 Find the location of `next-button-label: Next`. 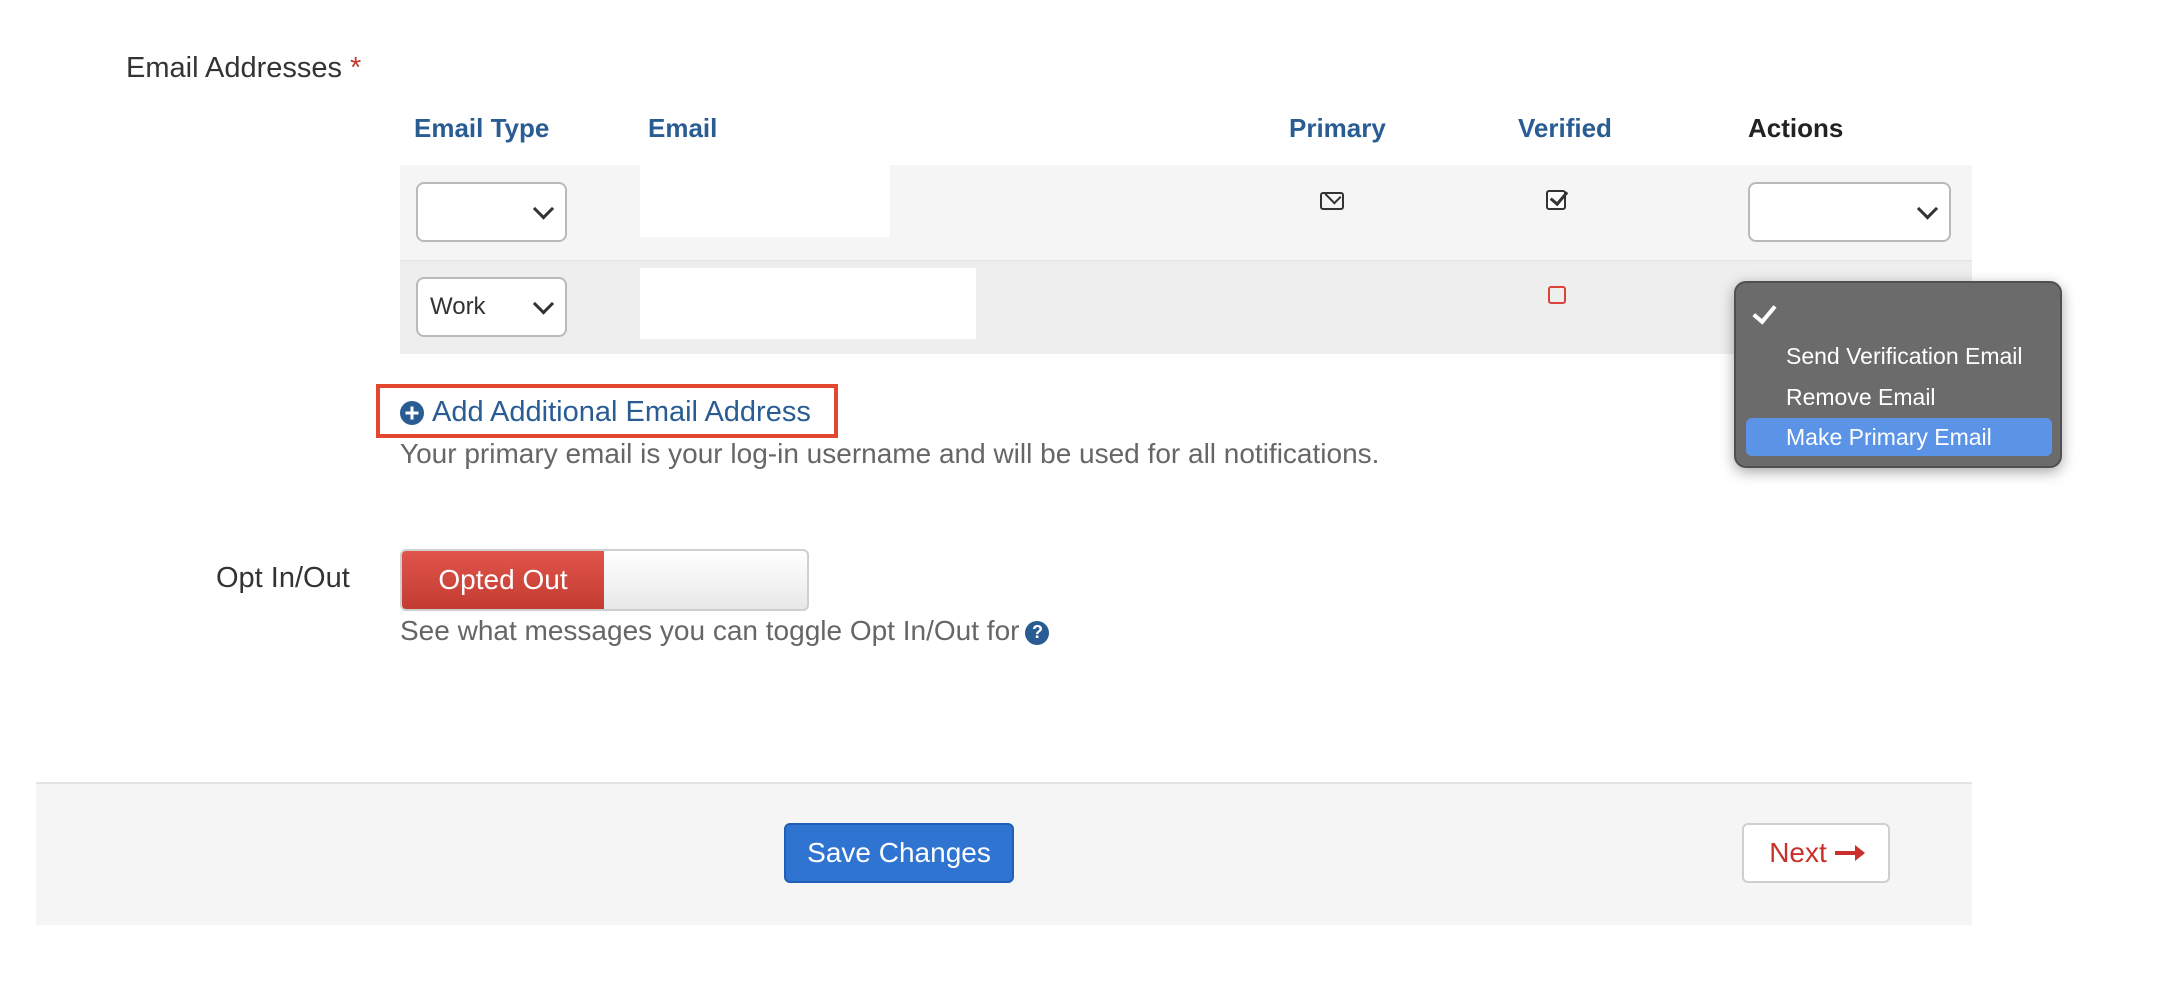

next-button-label: Next is located at coordinates (1798, 852).